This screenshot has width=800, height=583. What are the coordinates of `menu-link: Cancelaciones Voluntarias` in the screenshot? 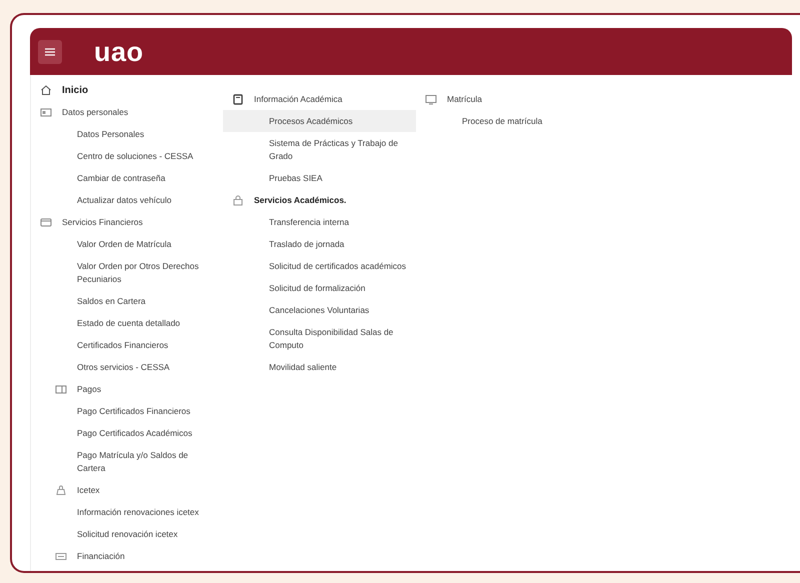 It's located at (319, 310).